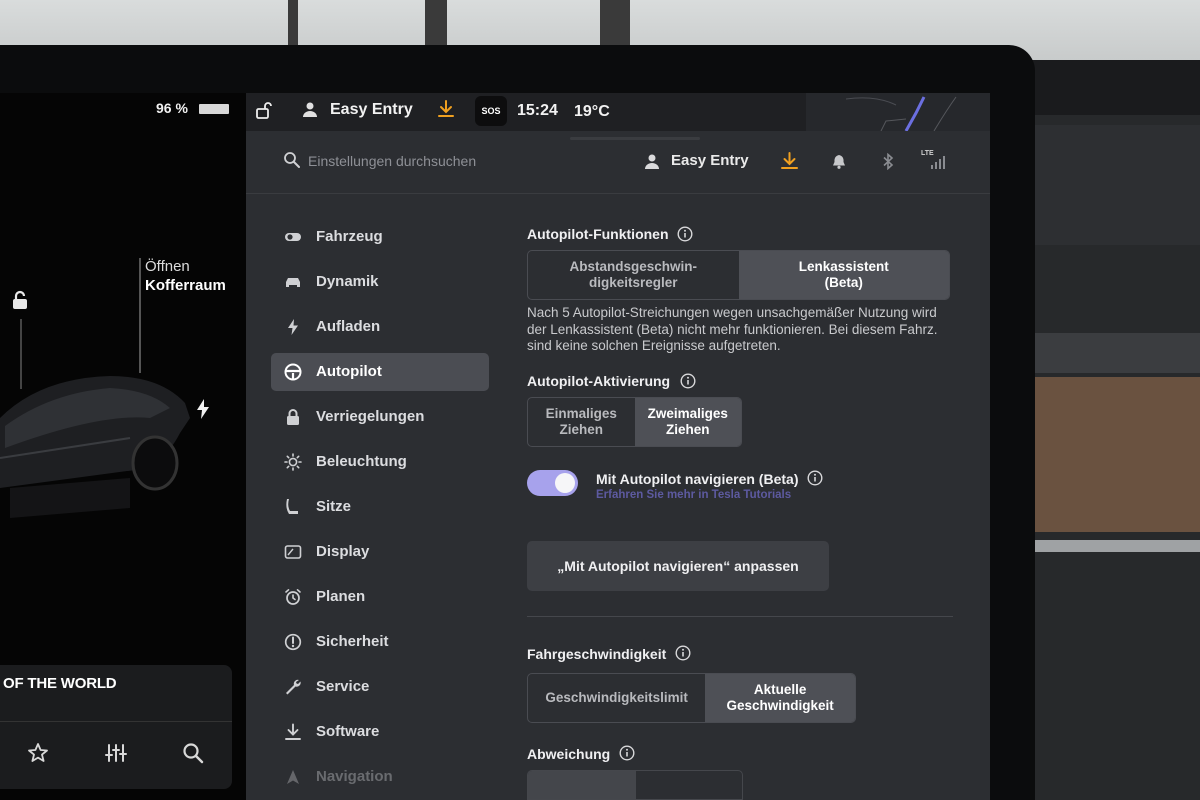 The image size is (1200, 800). I want to click on section-title-offset: Abweichung, so click(569, 754).